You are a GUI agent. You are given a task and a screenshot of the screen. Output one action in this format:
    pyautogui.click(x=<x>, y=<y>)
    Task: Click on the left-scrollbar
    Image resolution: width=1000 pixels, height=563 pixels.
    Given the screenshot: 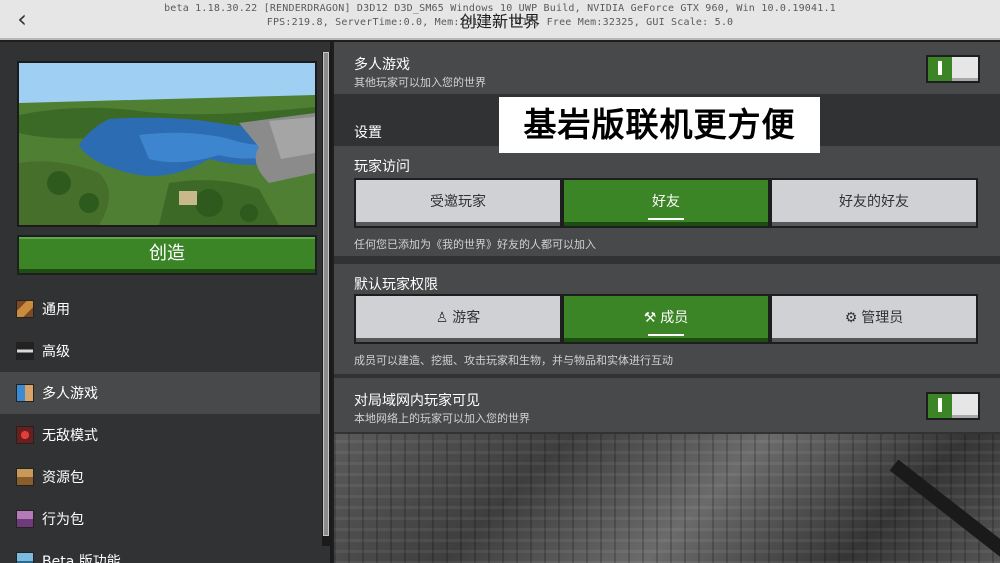 What is the action you would take?
    pyautogui.click(x=326, y=299)
    